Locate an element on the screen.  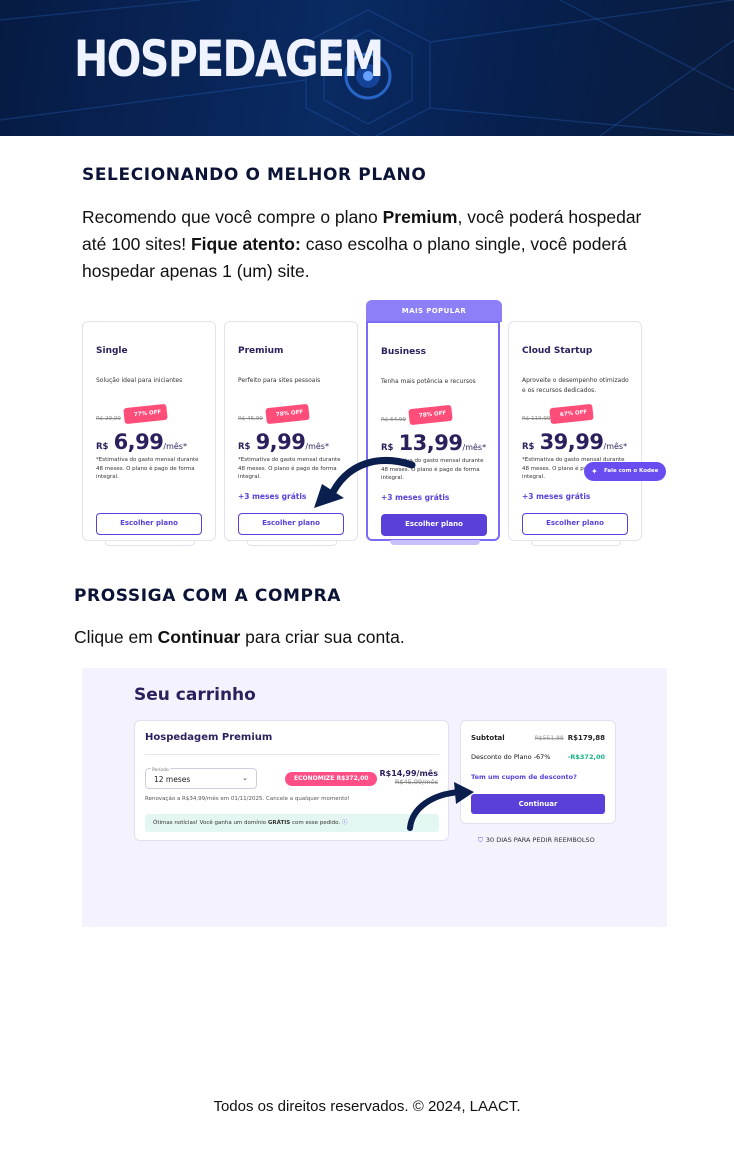
section-heading-best-plan: SELECIONANDO O MELHOR PLANO is located at coordinates (254, 175).